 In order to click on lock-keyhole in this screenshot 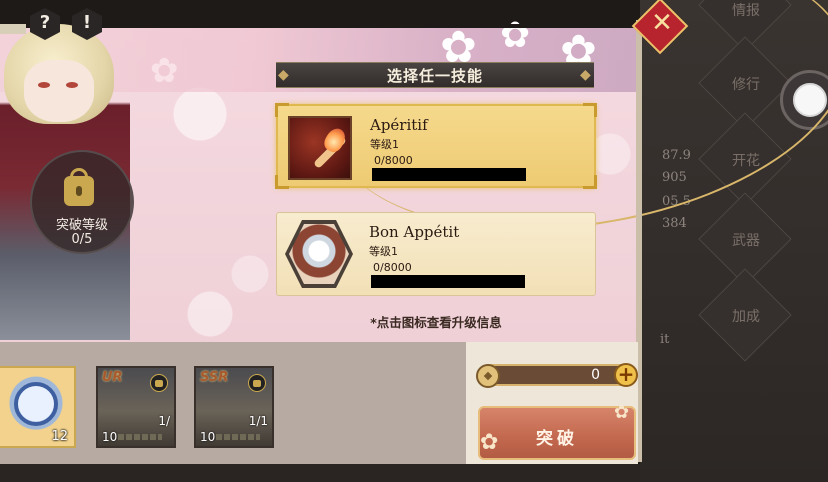, I will do `click(79, 191)`.